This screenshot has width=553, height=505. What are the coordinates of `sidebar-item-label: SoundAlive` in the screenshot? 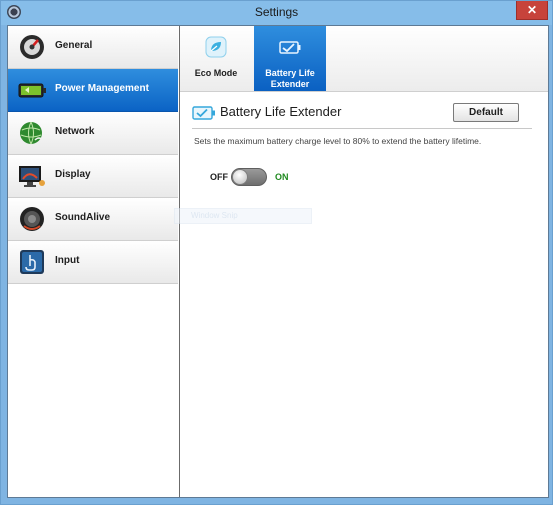 It's located at (83, 217).